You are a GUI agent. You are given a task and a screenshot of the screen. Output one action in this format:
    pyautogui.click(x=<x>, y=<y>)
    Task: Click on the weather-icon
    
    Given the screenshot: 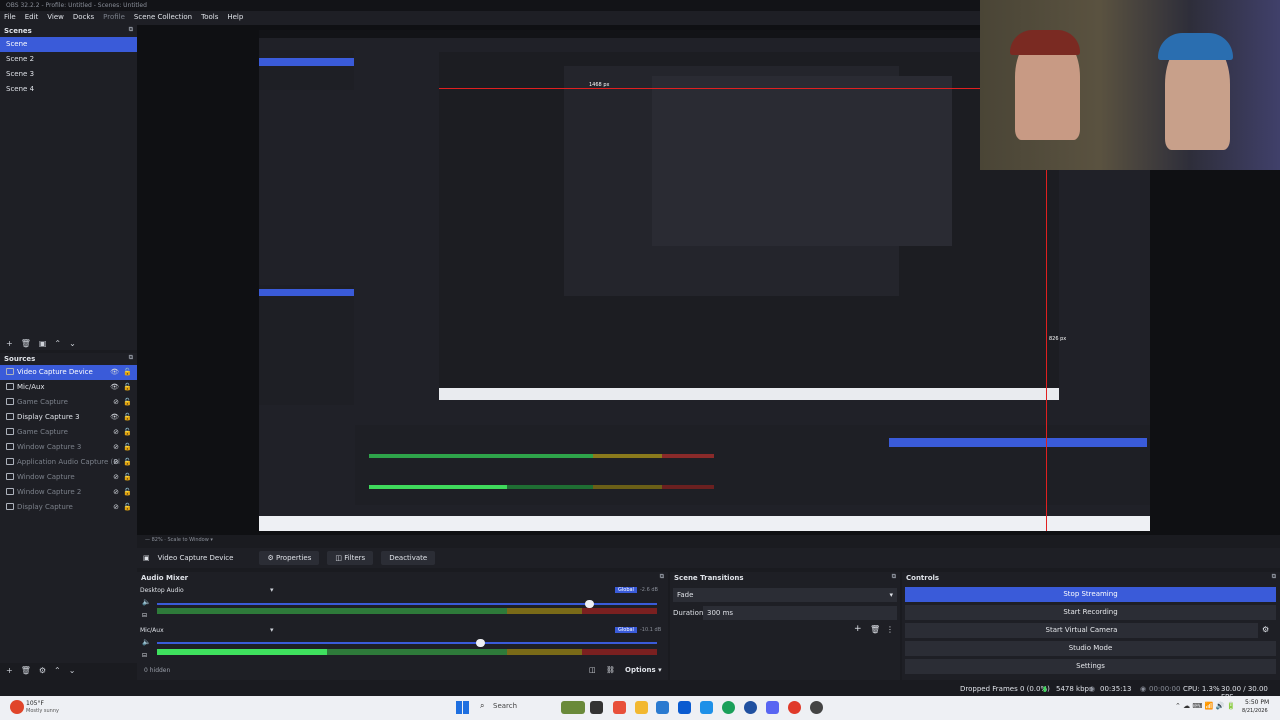 What is the action you would take?
    pyautogui.click(x=17, y=707)
    